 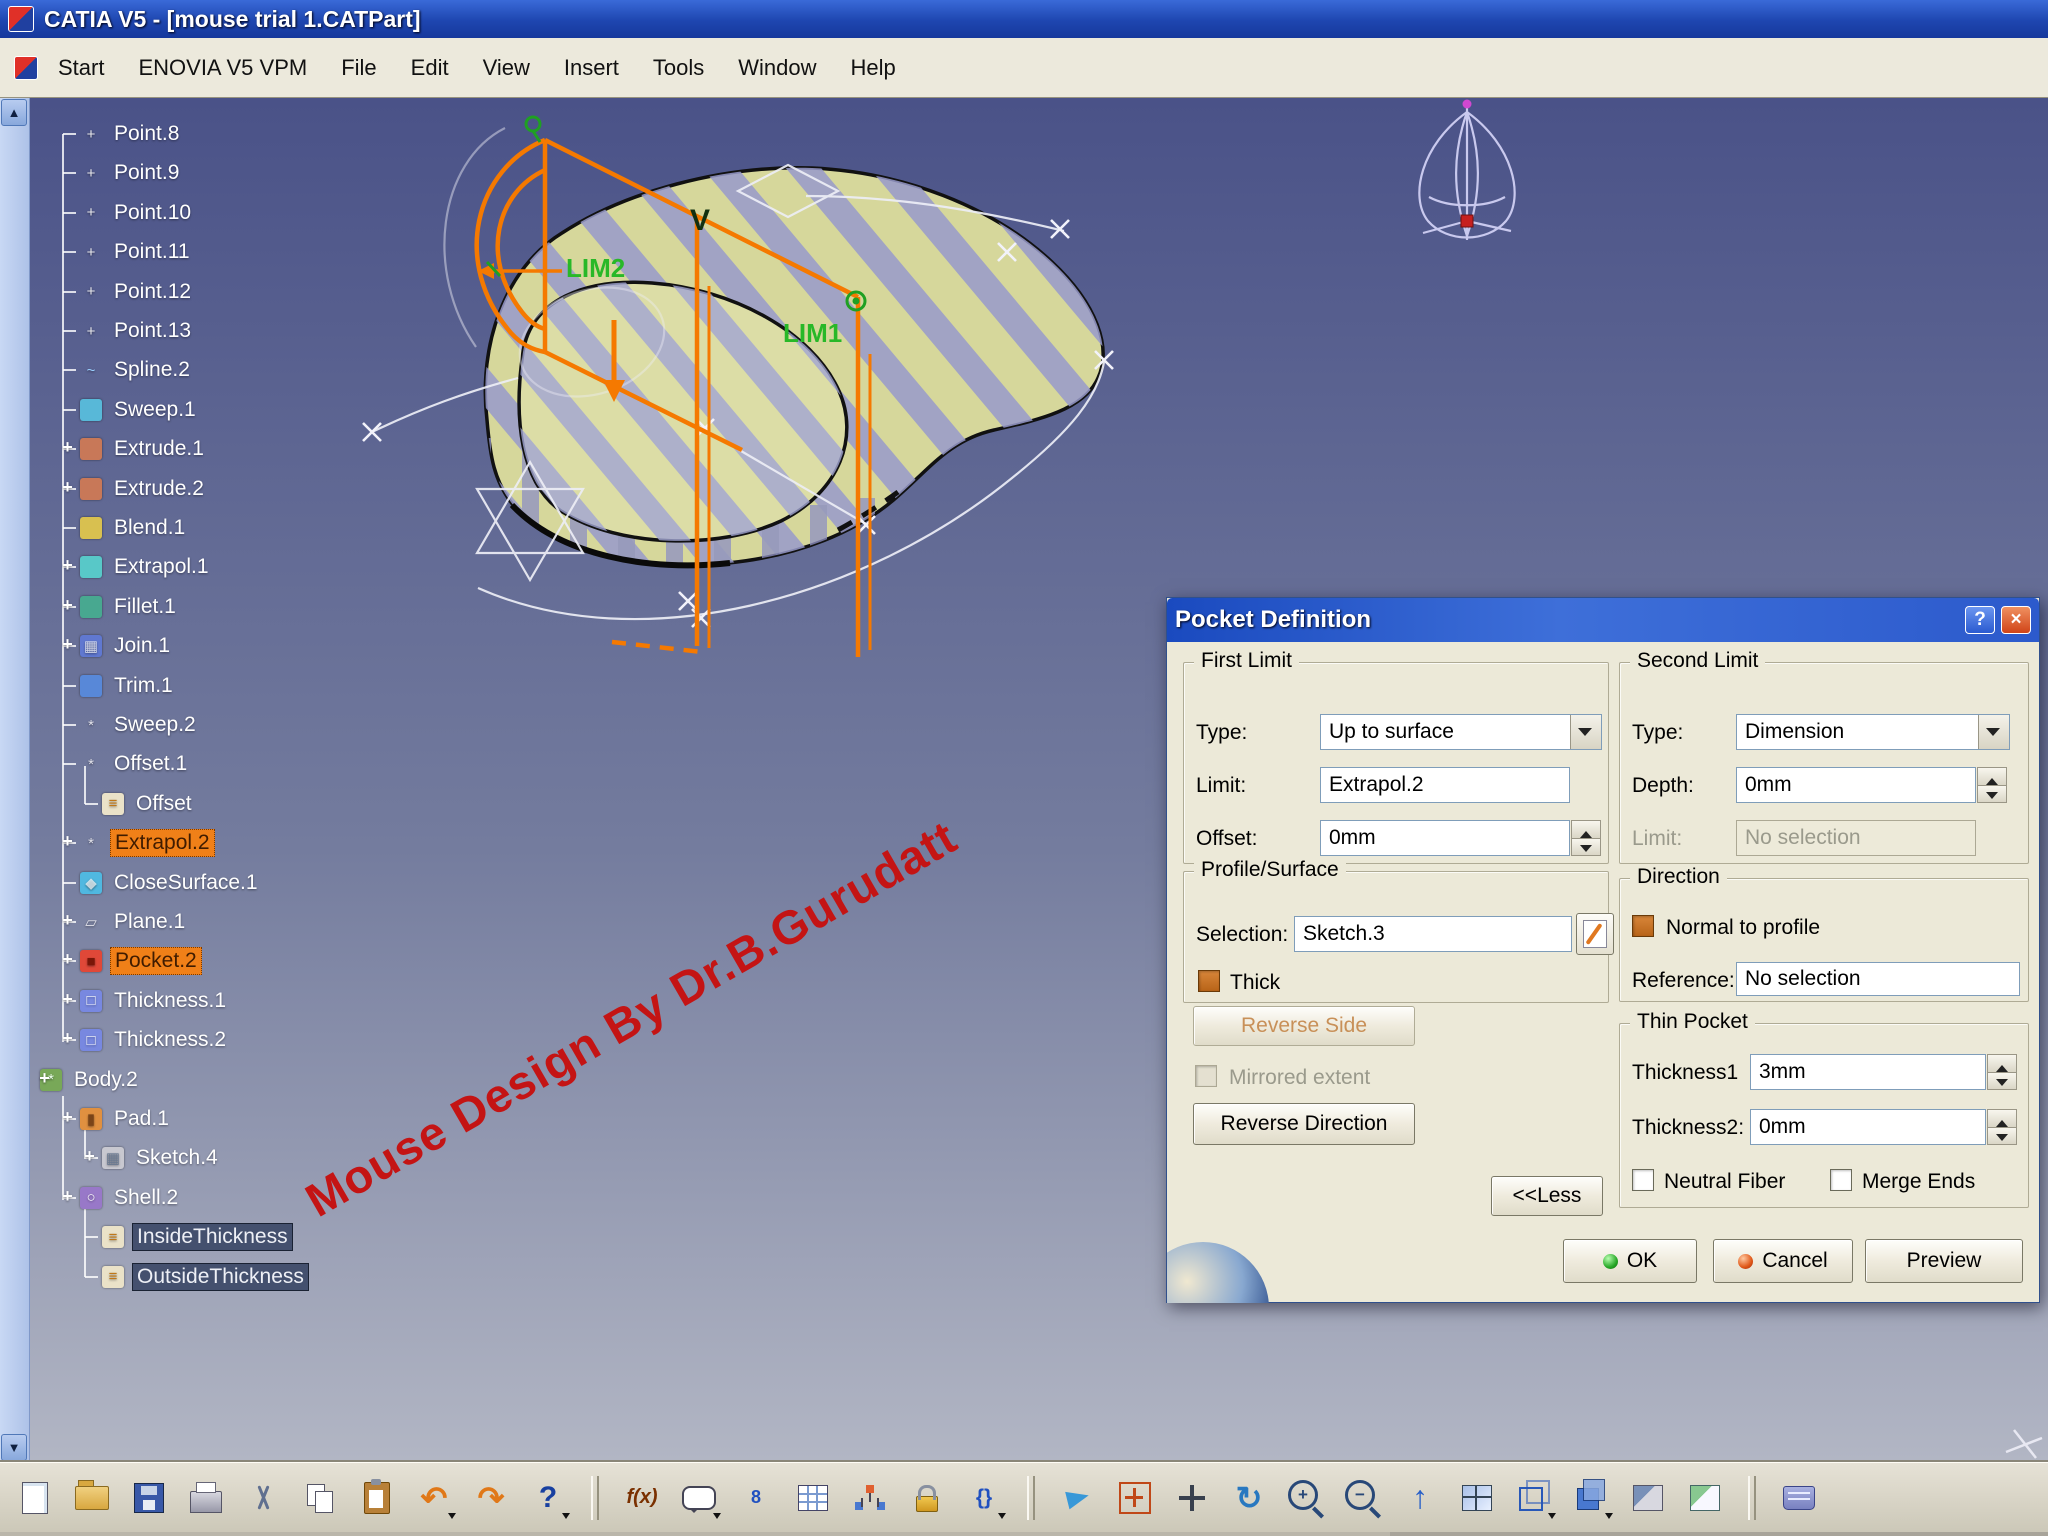 What do you see at coordinates (129, 292) in the screenshot?
I see `tree-item-point-12: + Point.12` at bounding box center [129, 292].